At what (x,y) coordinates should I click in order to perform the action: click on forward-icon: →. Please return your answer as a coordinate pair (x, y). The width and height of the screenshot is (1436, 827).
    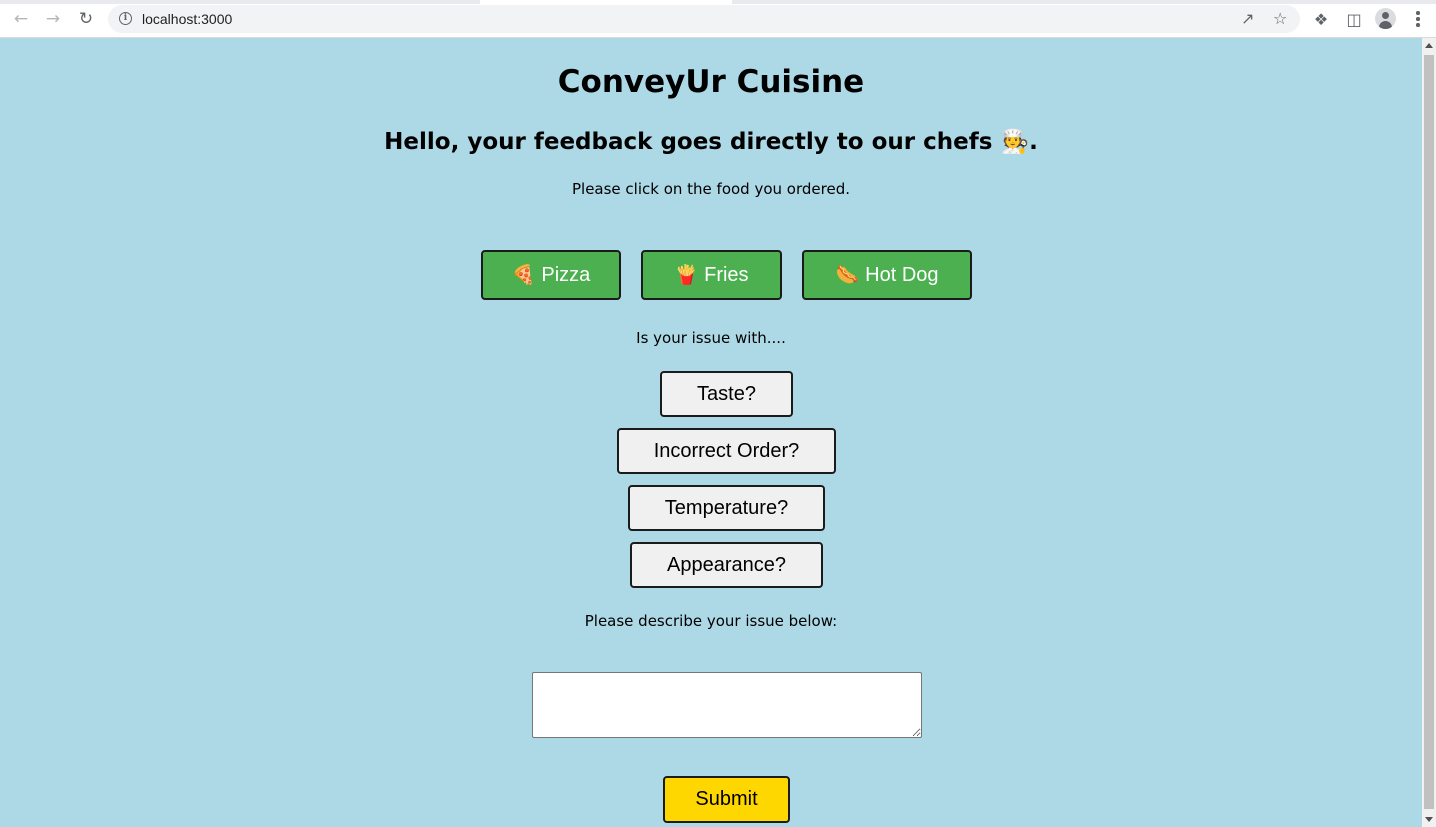
    Looking at the image, I should click on (53, 19).